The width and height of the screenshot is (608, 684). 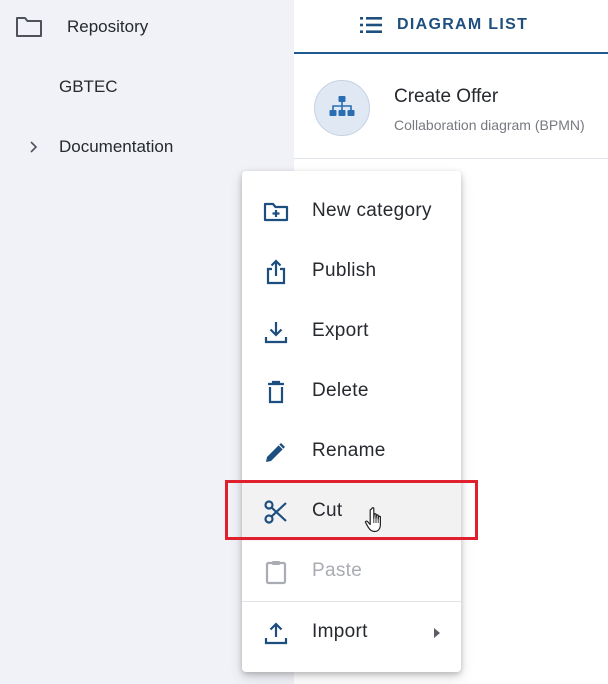 What do you see at coordinates (276, 392) in the screenshot?
I see `trash-icon` at bounding box center [276, 392].